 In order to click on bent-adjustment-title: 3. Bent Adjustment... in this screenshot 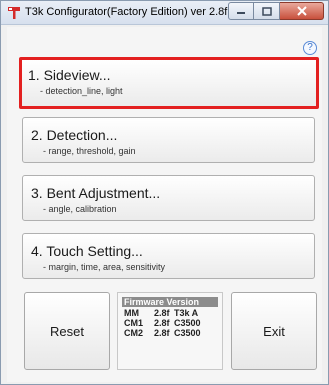, I will do `click(96, 193)`.